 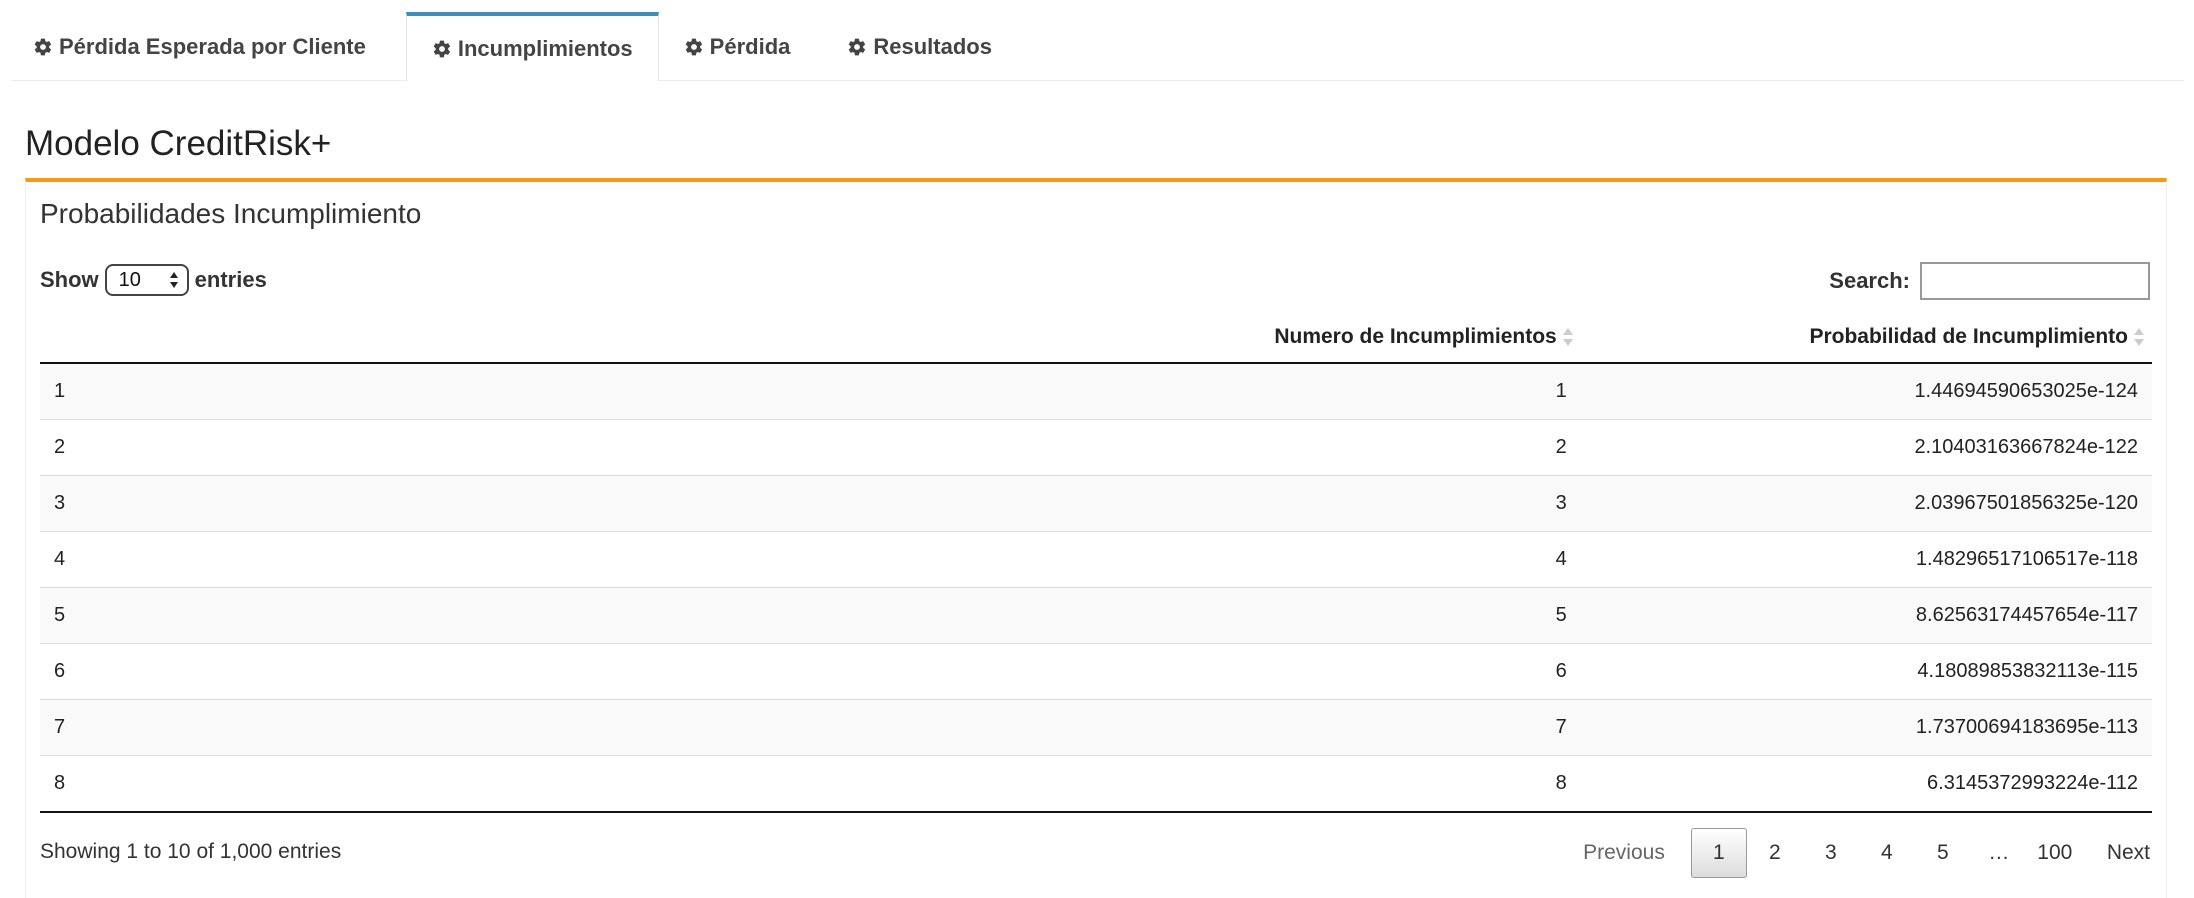 What do you see at coordinates (191, 851) in the screenshot?
I see `table-info: Showing 1 to 10 of 1,000 entries` at bounding box center [191, 851].